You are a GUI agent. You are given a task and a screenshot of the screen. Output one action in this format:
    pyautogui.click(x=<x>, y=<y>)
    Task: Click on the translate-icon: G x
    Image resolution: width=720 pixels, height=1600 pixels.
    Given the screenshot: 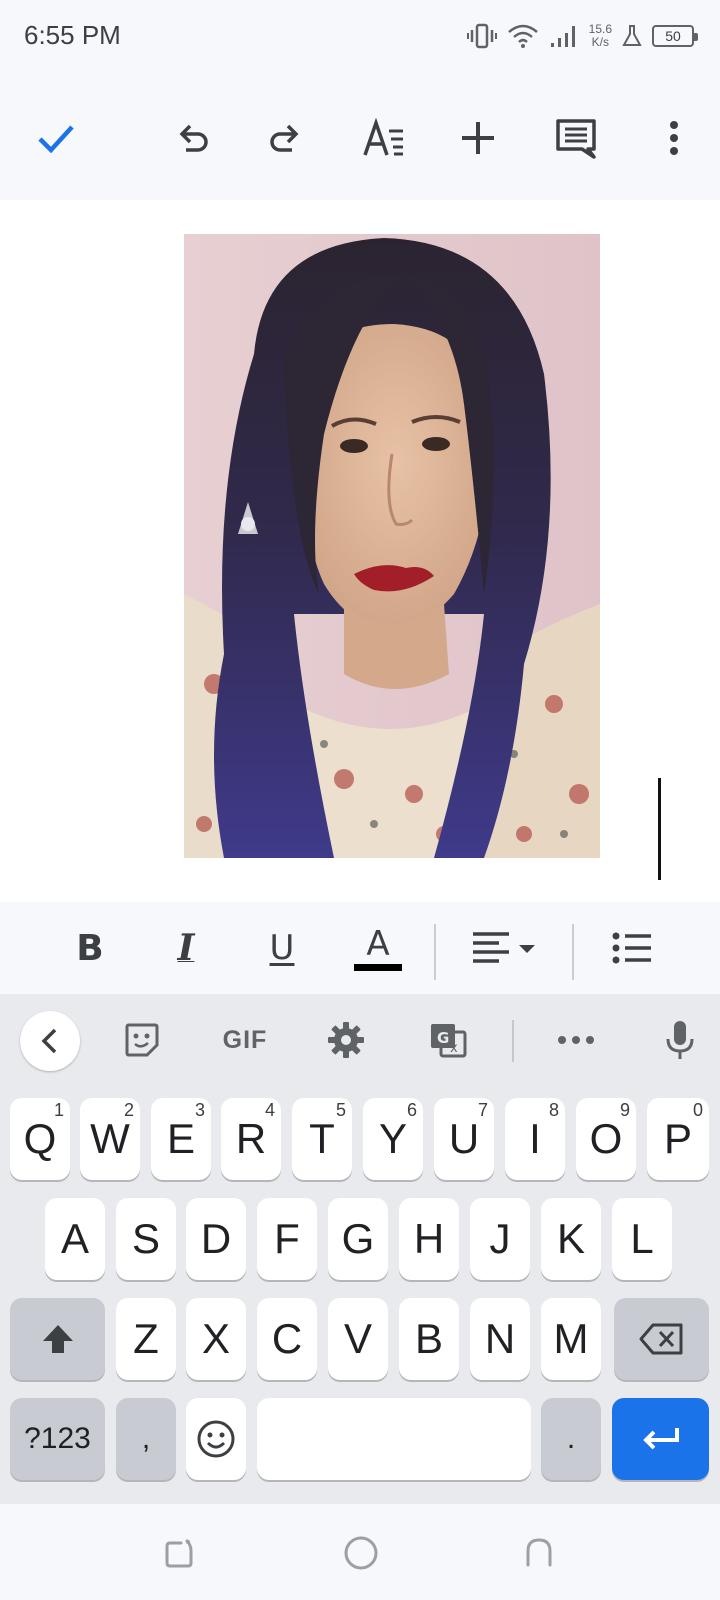 What is the action you would take?
    pyautogui.click(x=449, y=1041)
    